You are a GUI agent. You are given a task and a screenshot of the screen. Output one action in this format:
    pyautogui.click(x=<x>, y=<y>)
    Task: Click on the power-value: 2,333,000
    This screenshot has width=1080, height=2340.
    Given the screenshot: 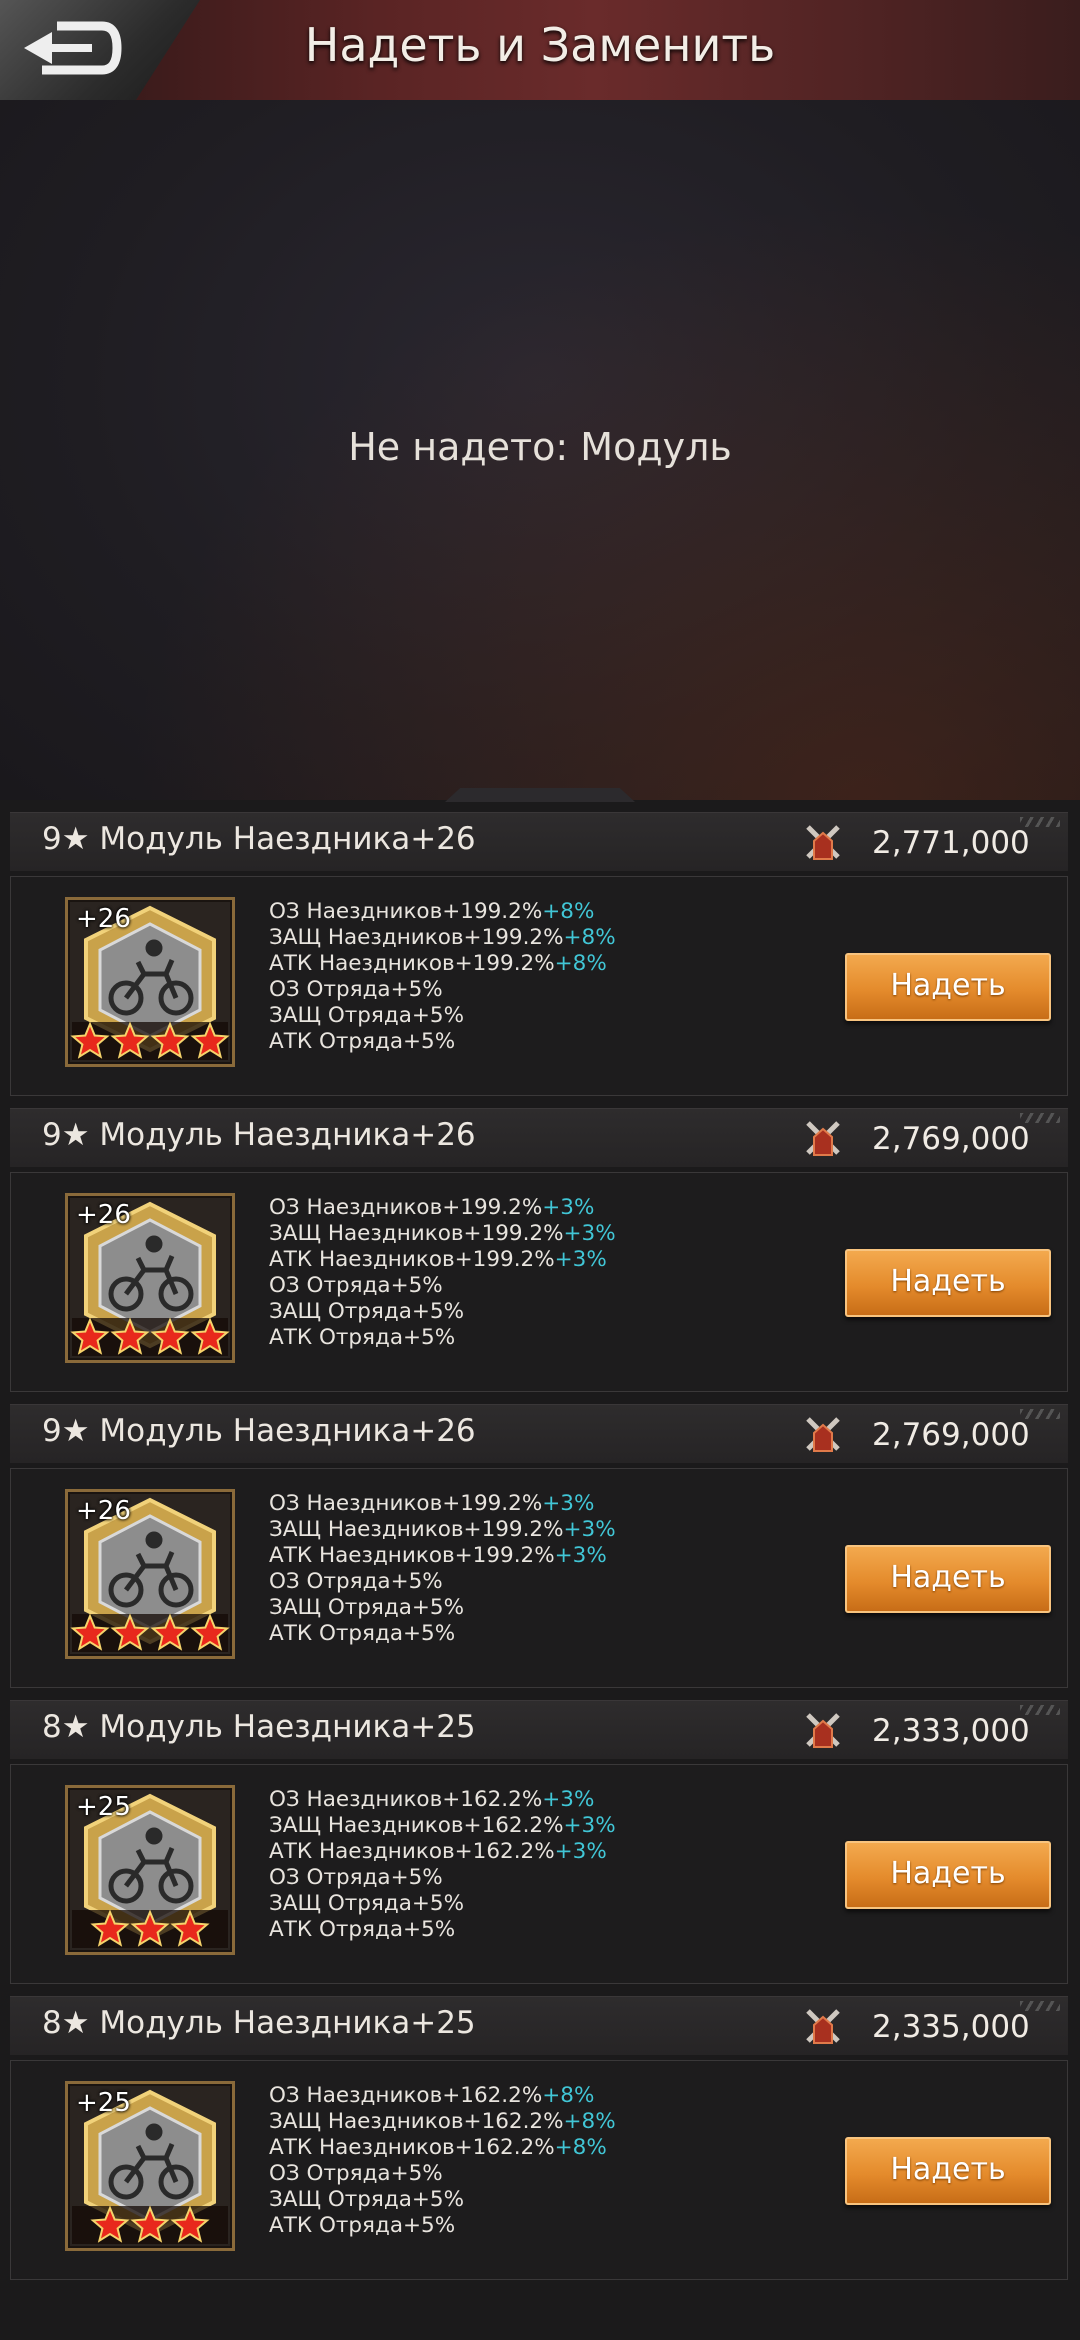 What is the action you would take?
    pyautogui.click(x=951, y=1731)
    